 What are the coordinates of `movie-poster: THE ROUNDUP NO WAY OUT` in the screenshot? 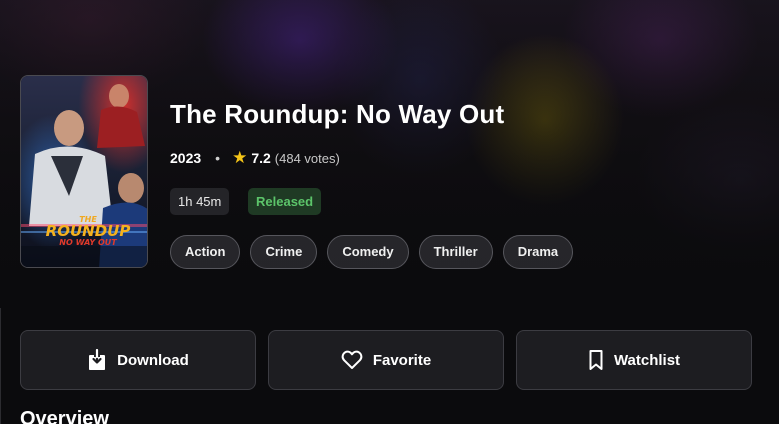 It's located at (84, 171).